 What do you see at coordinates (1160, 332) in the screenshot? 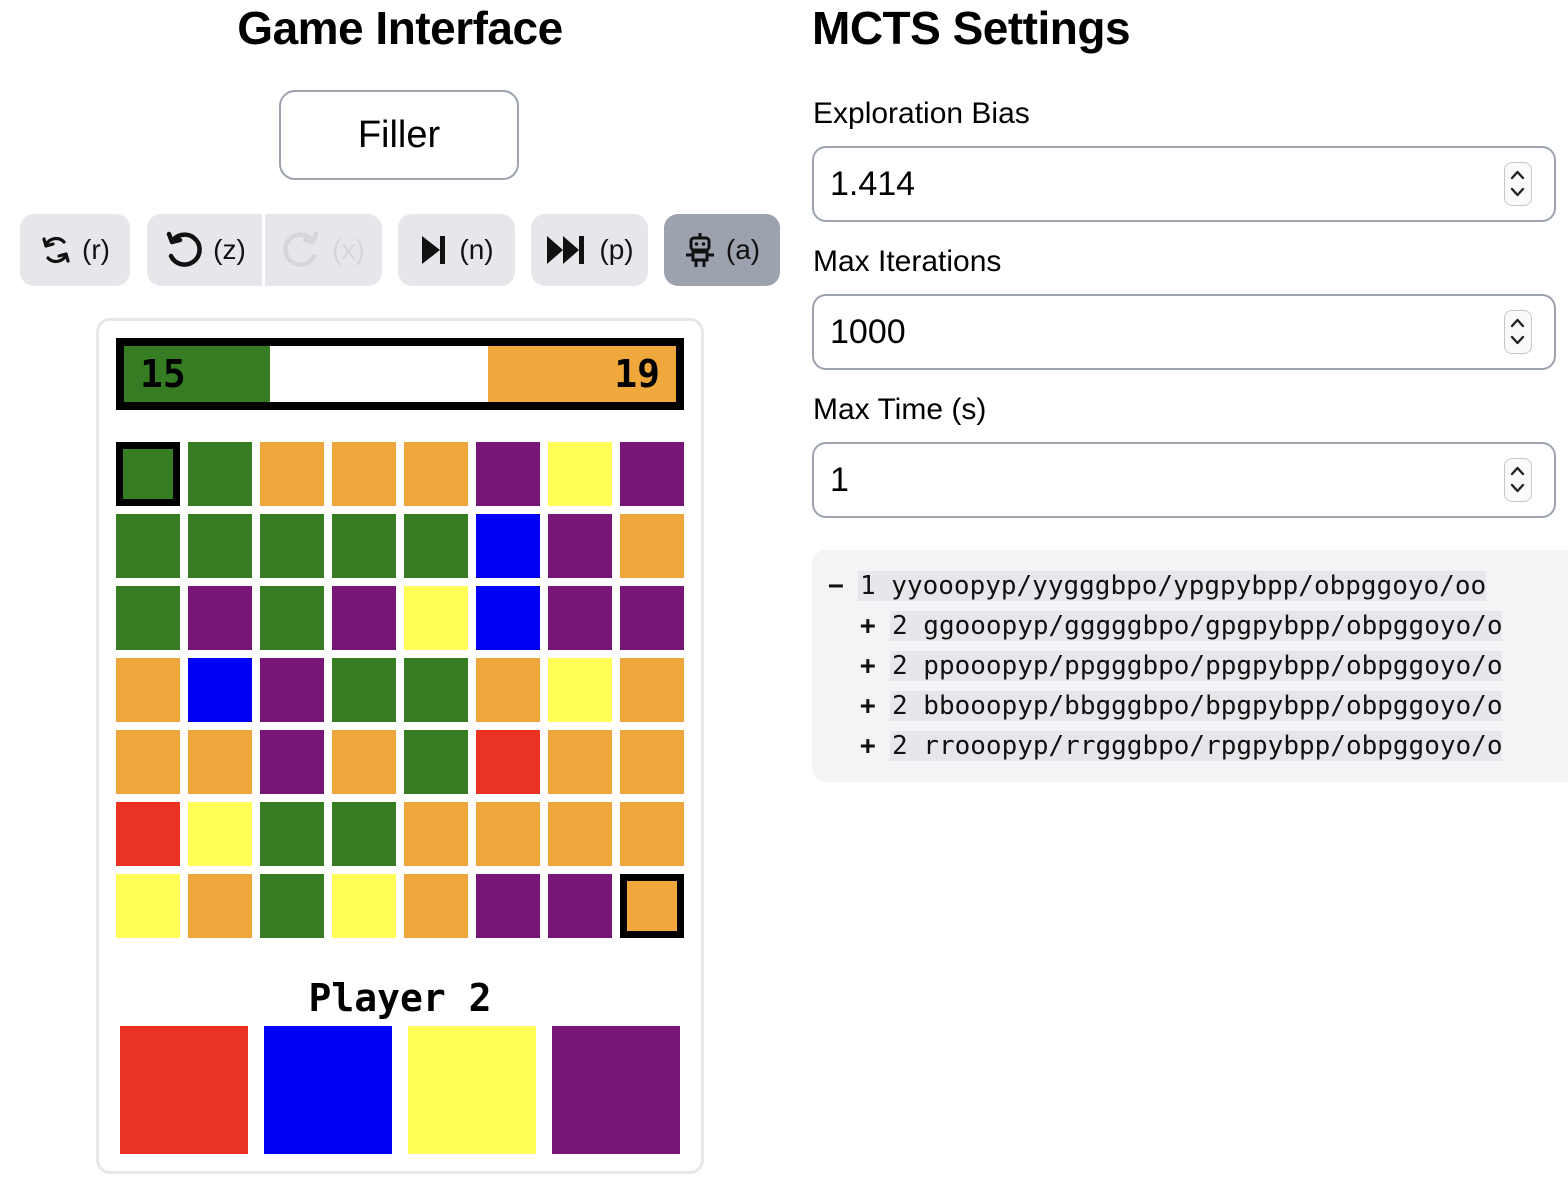
I see `max-iterations-input` at bounding box center [1160, 332].